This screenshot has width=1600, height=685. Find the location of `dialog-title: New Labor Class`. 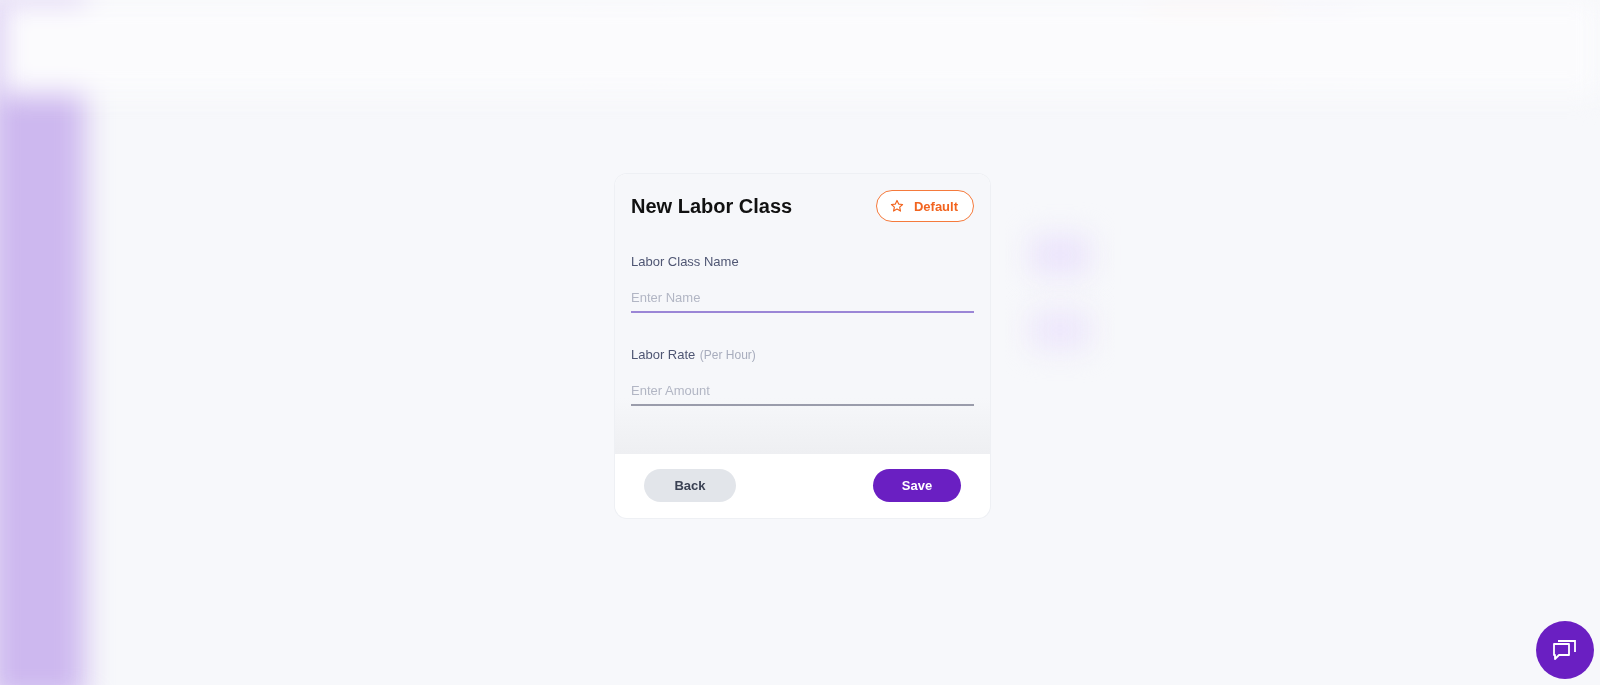

dialog-title: New Labor Class is located at coordinates (712, 206).